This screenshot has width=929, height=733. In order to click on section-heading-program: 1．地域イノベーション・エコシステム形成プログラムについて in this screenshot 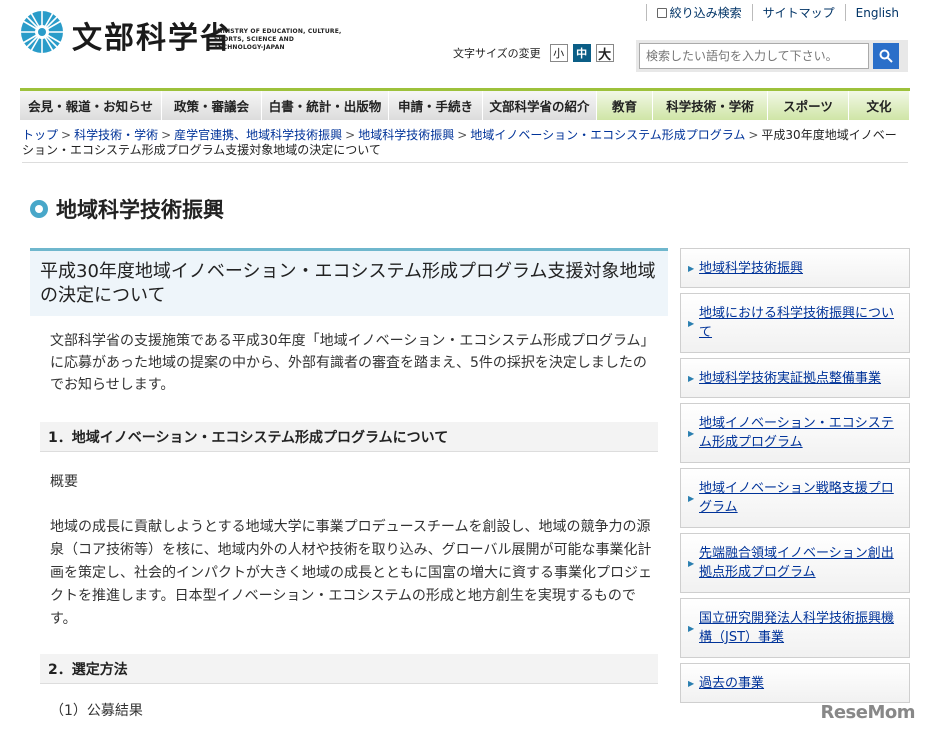, I will do `click(349, 437)`.